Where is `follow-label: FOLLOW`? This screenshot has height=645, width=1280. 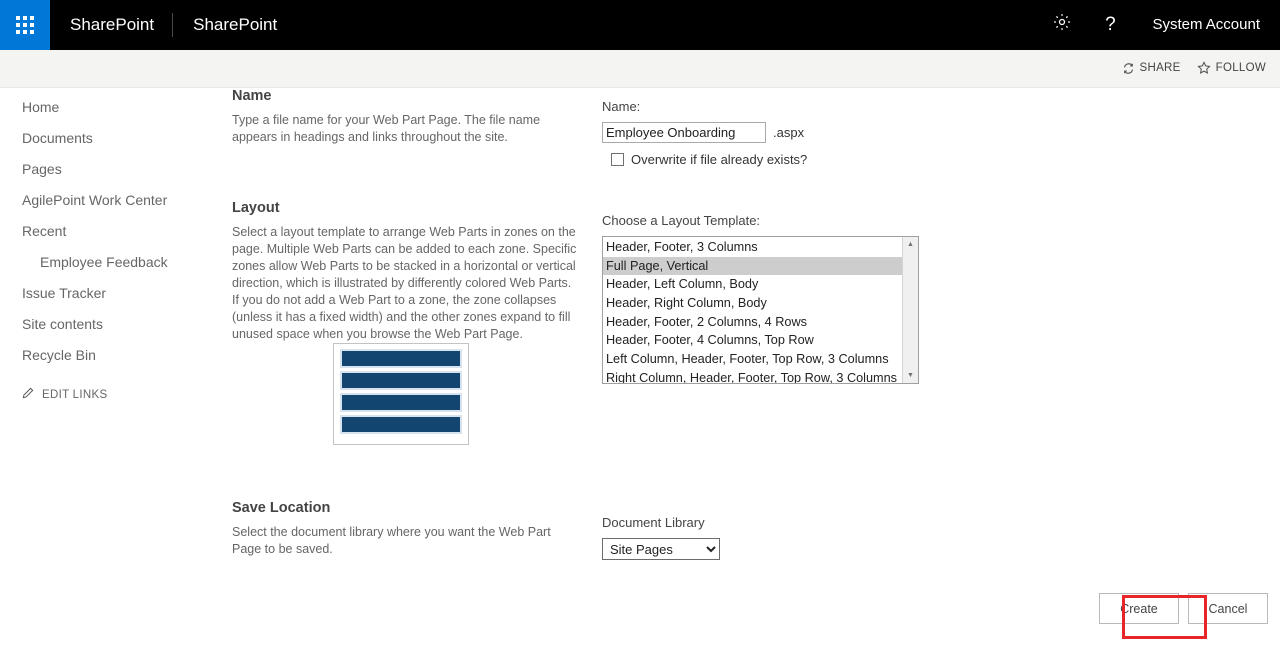
follow-label: FOLLOW is located at coordinates (1240, 68).